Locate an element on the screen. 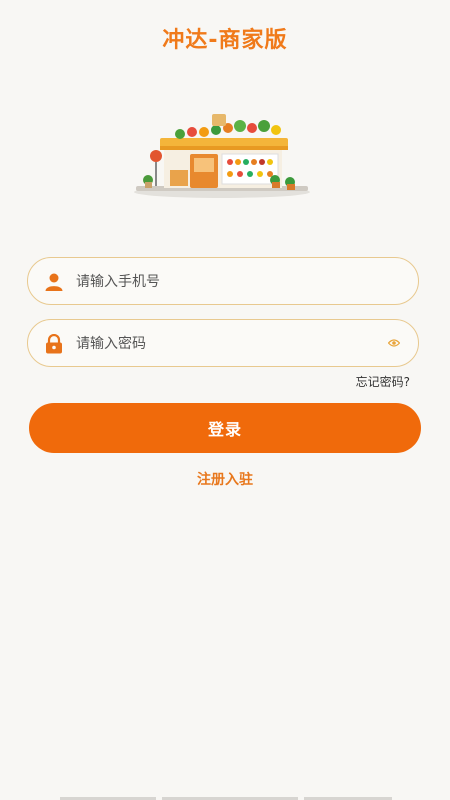 The height and width of the screenshot is (800, 450). phone-input is located at coordinates (236, 282).